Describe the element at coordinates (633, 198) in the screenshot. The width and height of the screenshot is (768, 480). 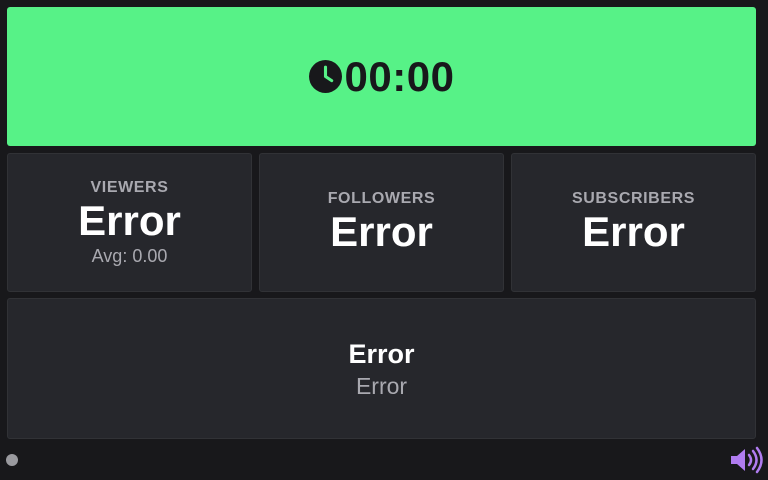
I see `subscribers-label: SUBSCRIBERS` at that location.